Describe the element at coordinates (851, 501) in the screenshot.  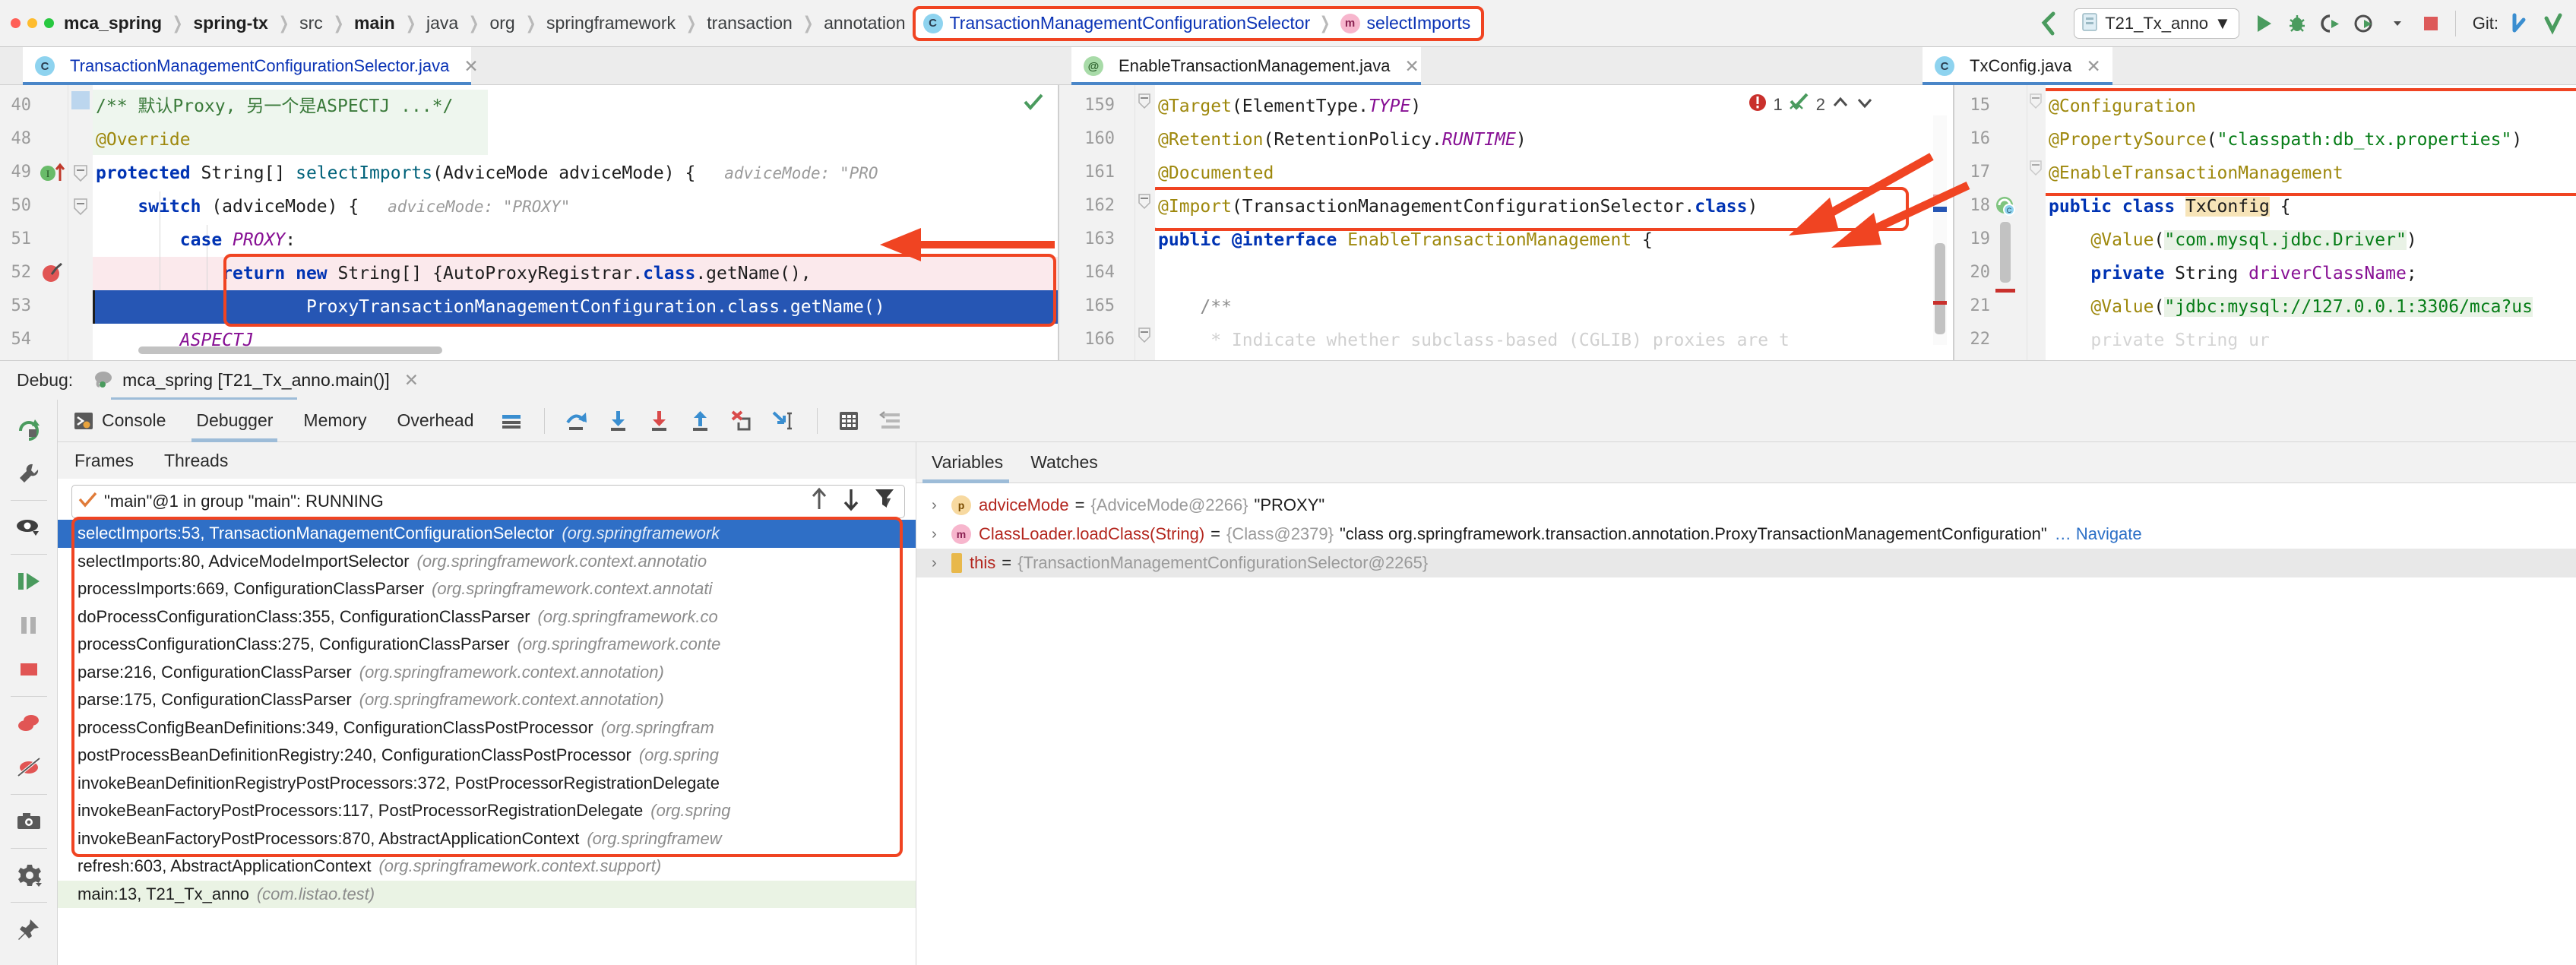
I see `arrow-down-icon` at that location.